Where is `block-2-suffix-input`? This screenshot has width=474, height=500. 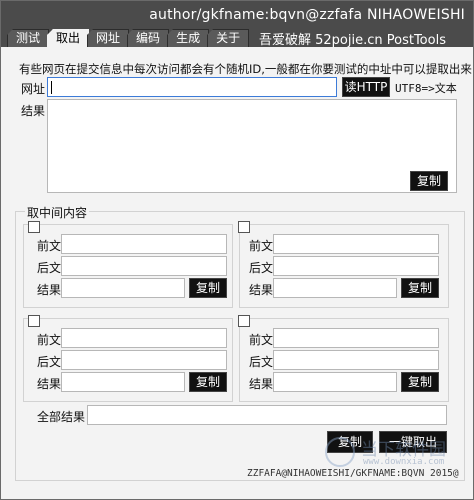
block-2-suffix-input is located at coordinates (356, 266).